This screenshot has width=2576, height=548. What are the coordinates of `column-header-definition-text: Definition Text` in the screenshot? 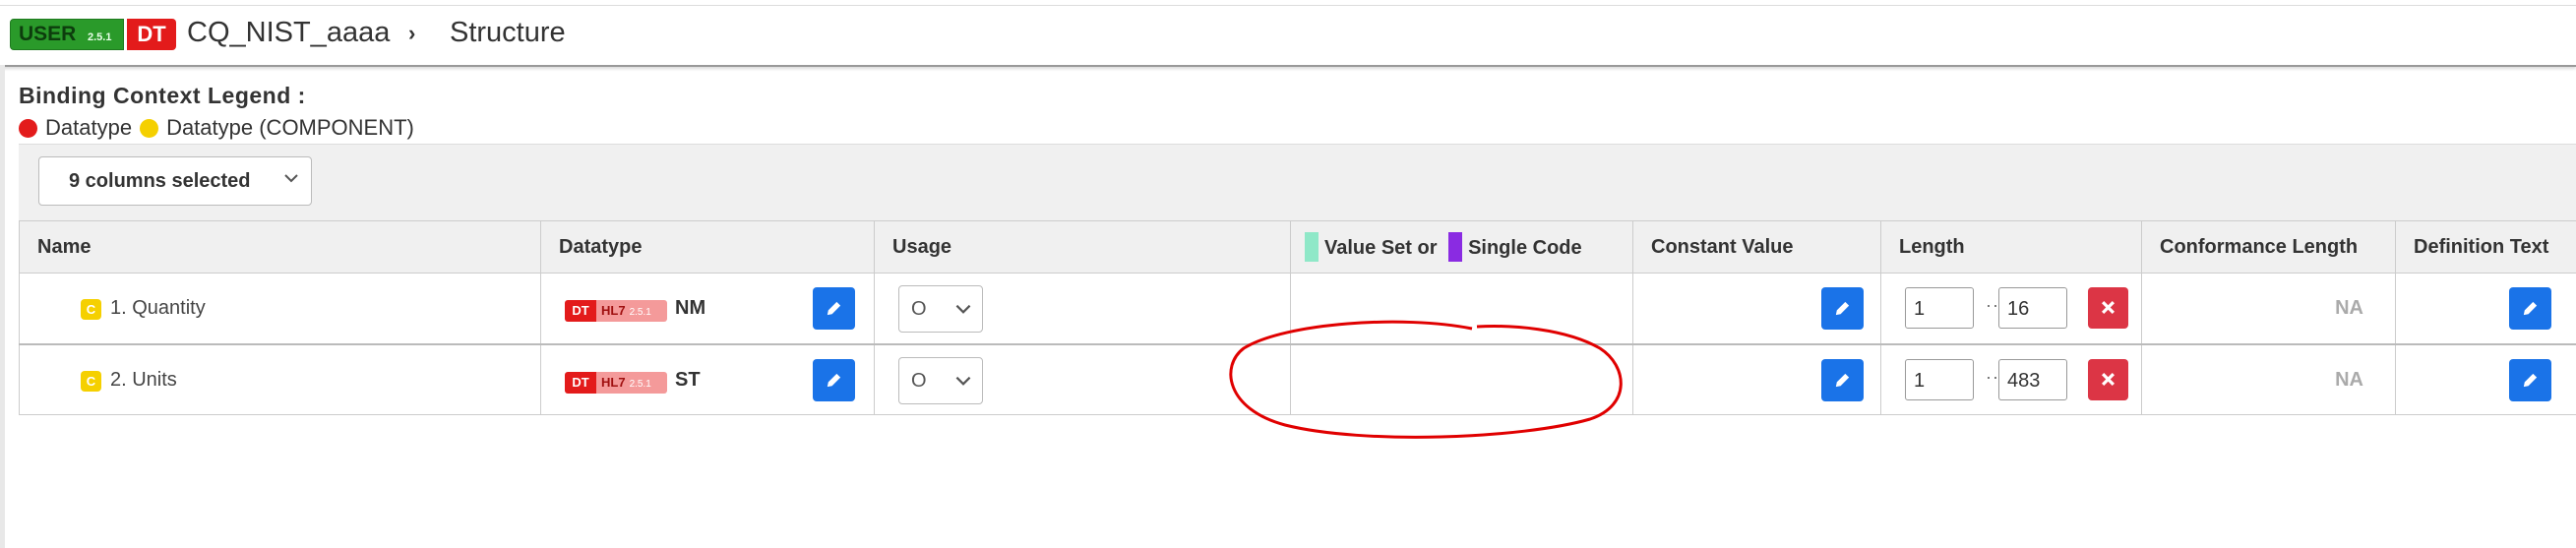 It's located at (2485, 247).